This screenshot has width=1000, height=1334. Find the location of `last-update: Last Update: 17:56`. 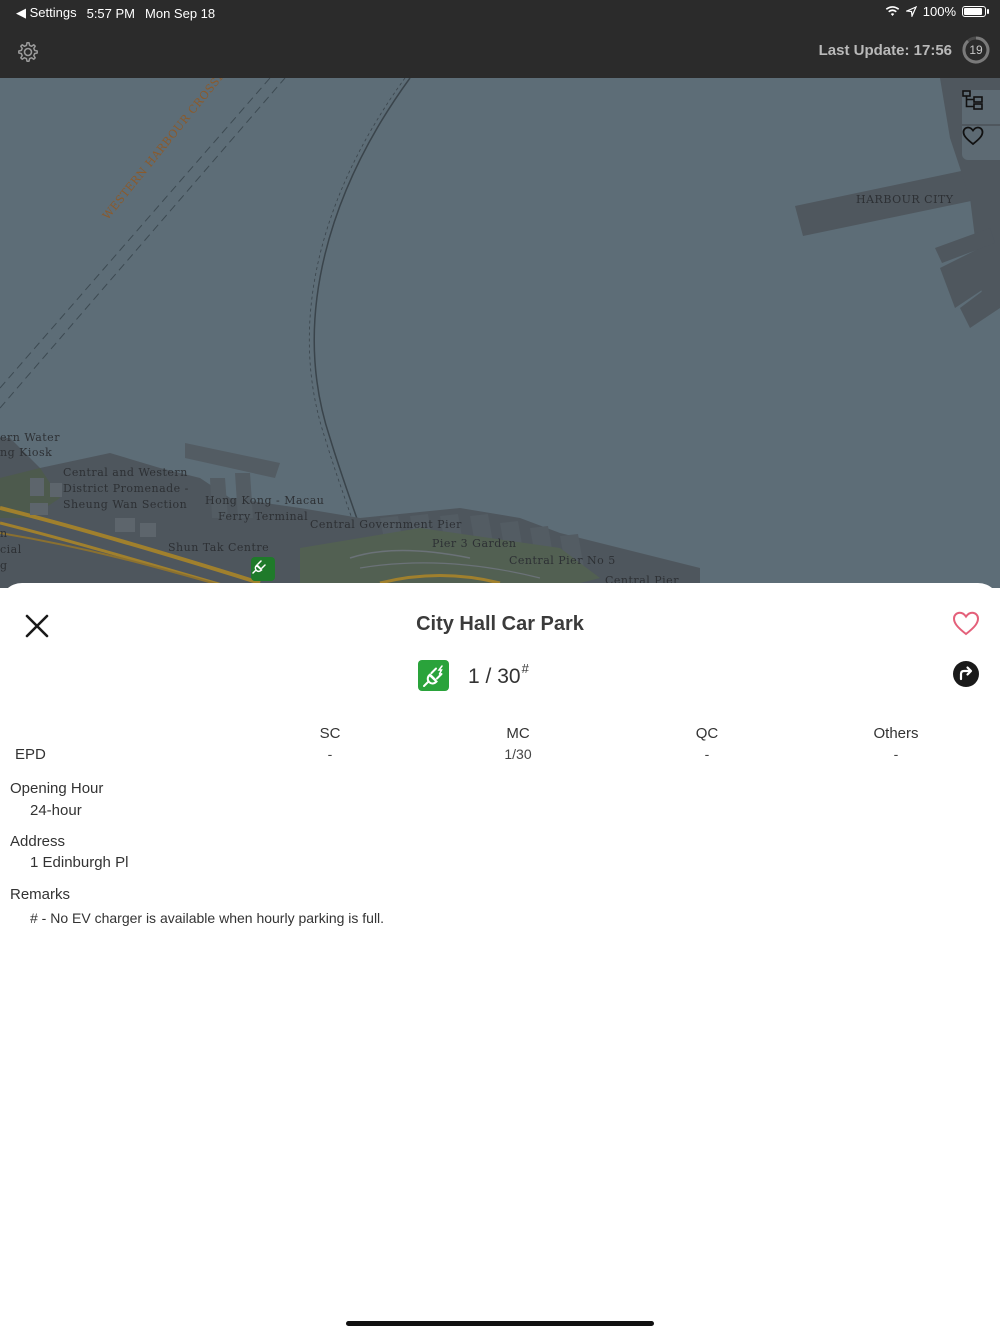

last-update: Last Update: 17:56 is located at coordinates (885, 50).